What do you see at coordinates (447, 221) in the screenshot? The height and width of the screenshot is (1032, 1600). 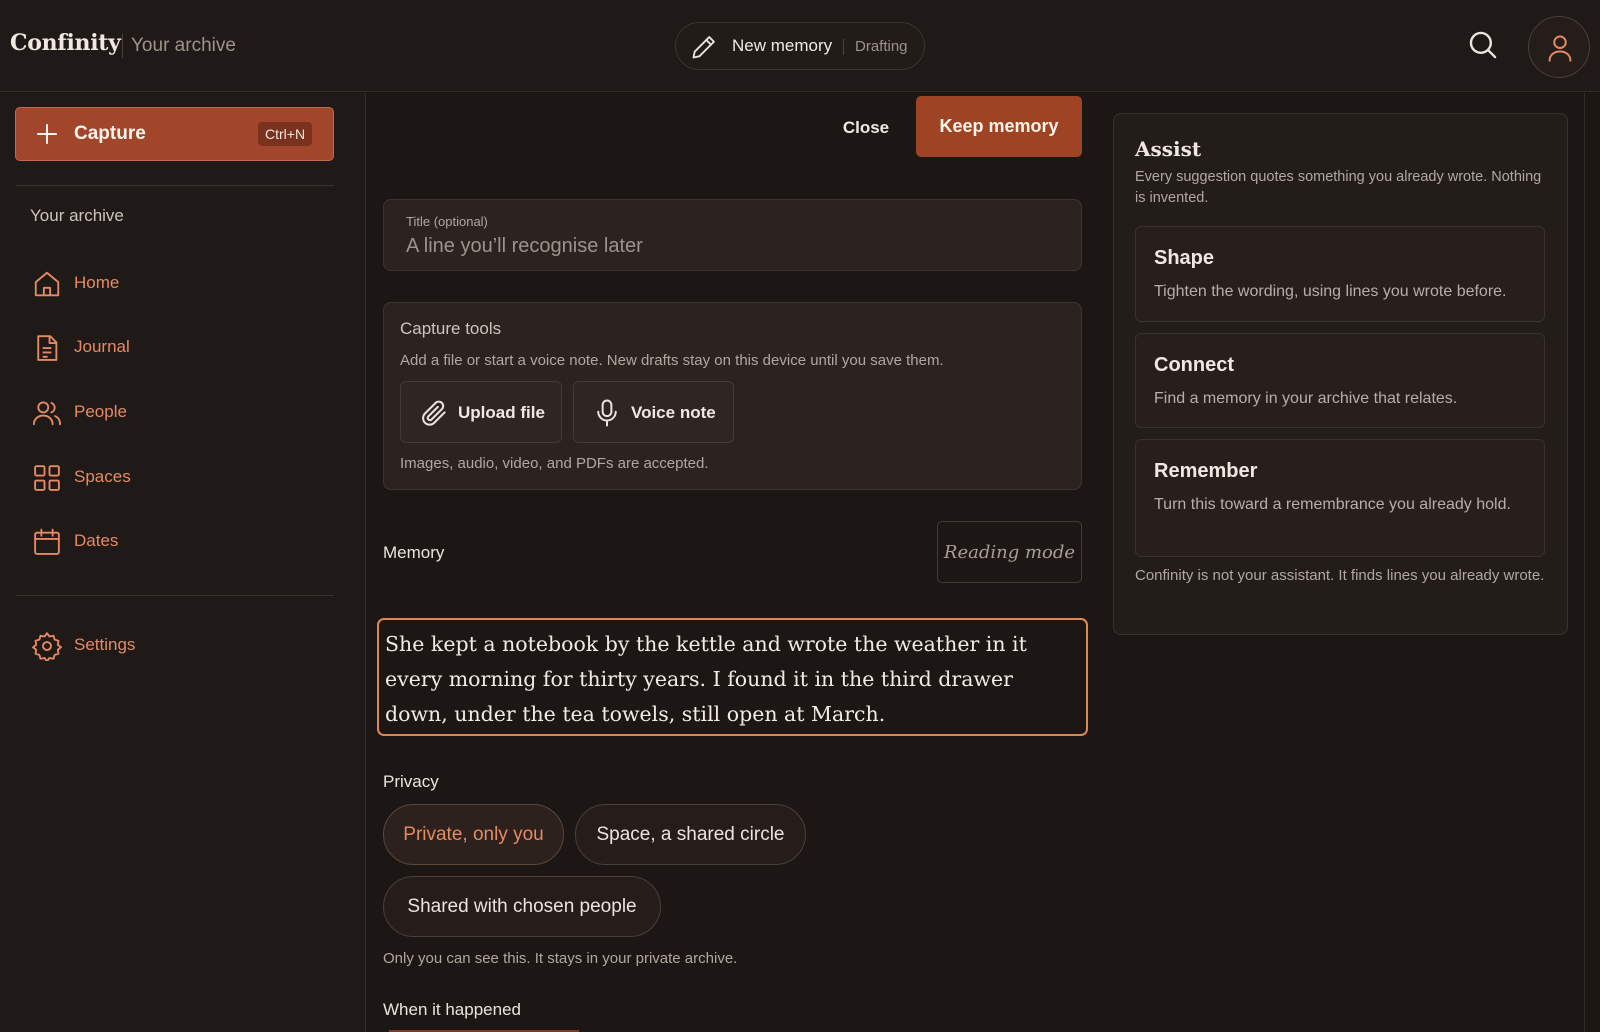 I see `title-field-label: Title (optional)` at bounding box center [447, 221].